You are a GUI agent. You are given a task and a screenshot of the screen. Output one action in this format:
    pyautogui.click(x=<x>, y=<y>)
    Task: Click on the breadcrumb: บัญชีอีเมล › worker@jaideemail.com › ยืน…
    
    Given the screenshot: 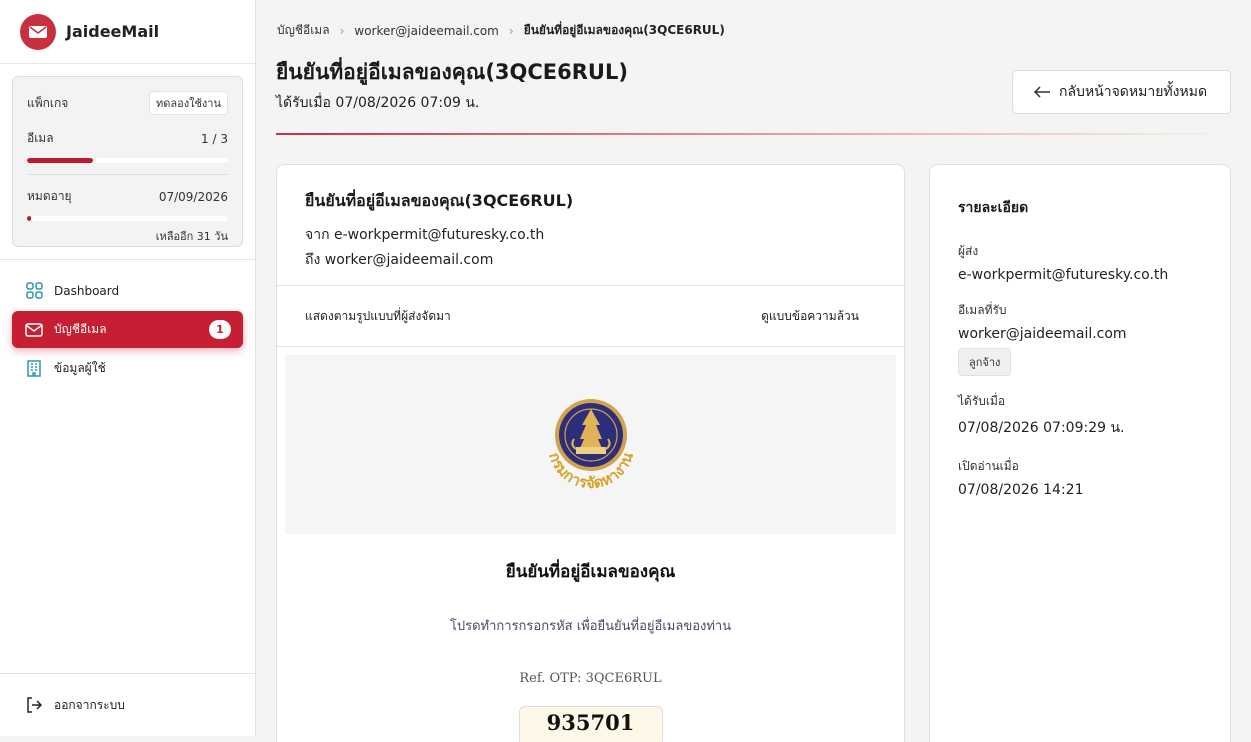 What is the action you would take?
    pyautogui.click(x=501, y=30)
    